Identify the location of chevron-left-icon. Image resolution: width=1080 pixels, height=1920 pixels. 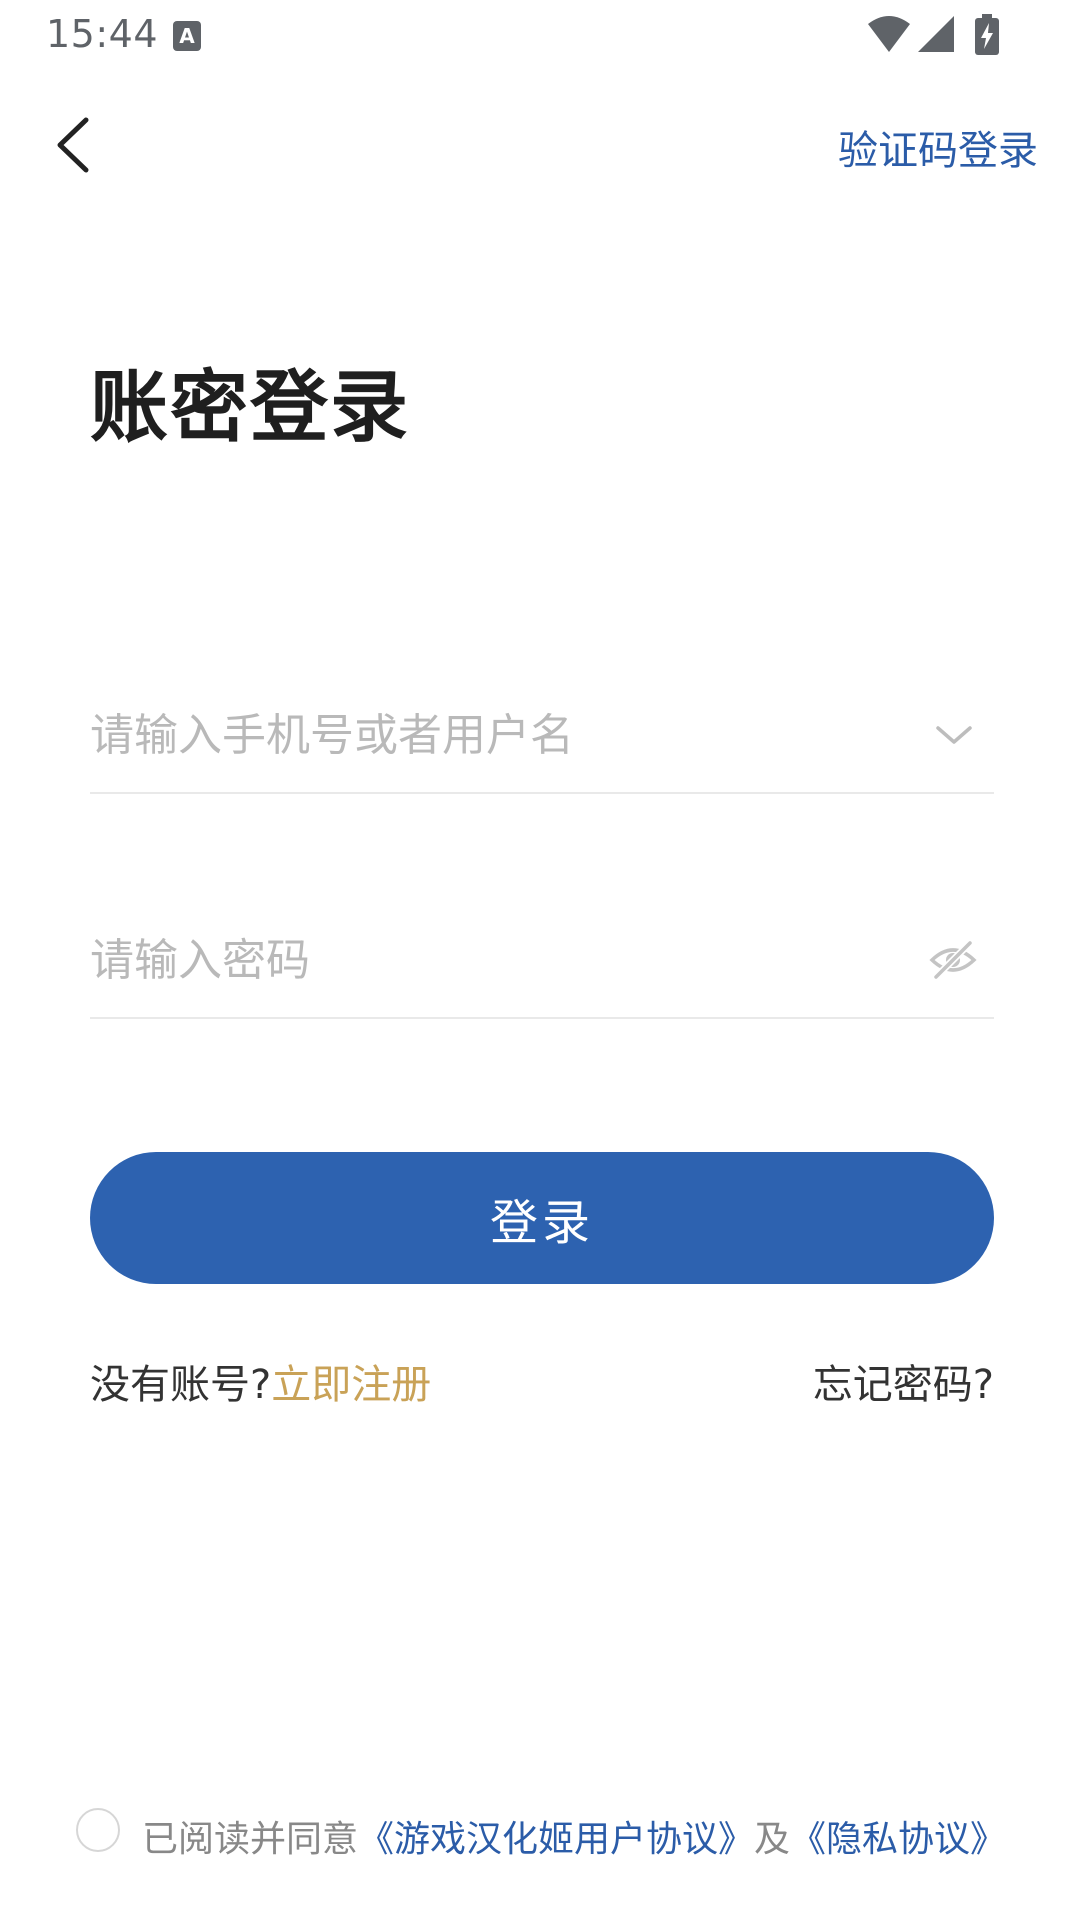
(73, 145).